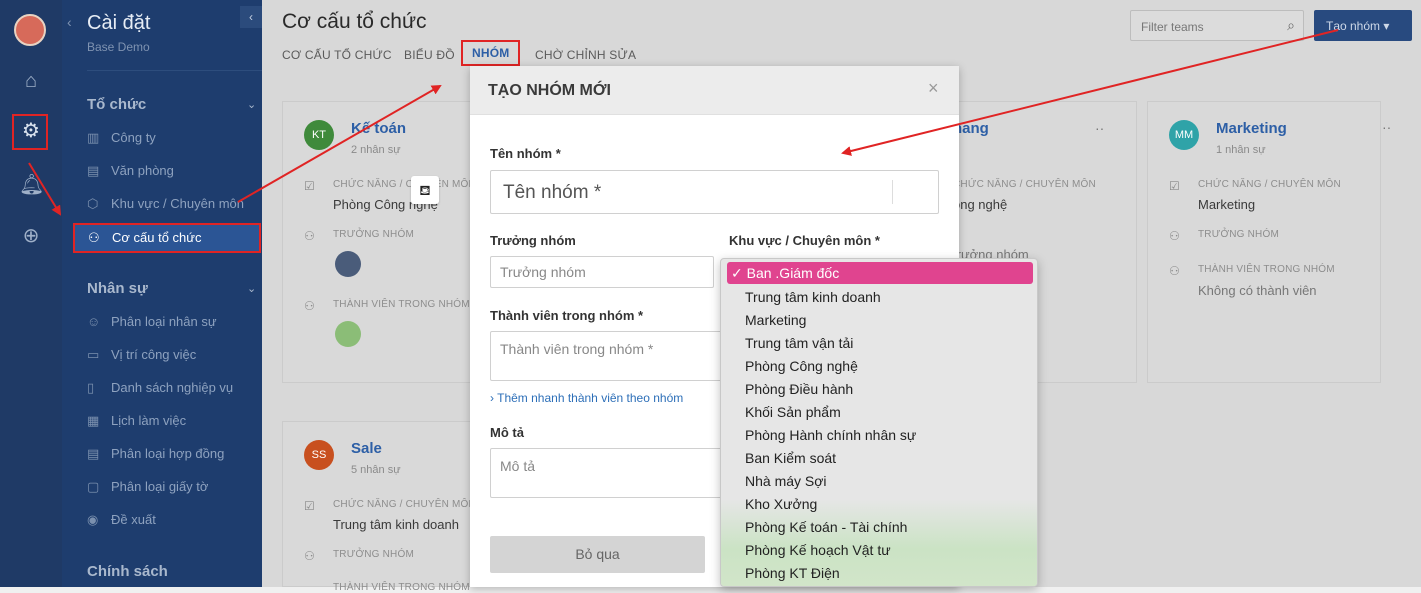 The width and height of the screenshot is (1421, 593). What do you see at coordinates (376, 150) in the screenshot?
I see `member-count: 2 nhân sự` at bounding box center [376, 150].